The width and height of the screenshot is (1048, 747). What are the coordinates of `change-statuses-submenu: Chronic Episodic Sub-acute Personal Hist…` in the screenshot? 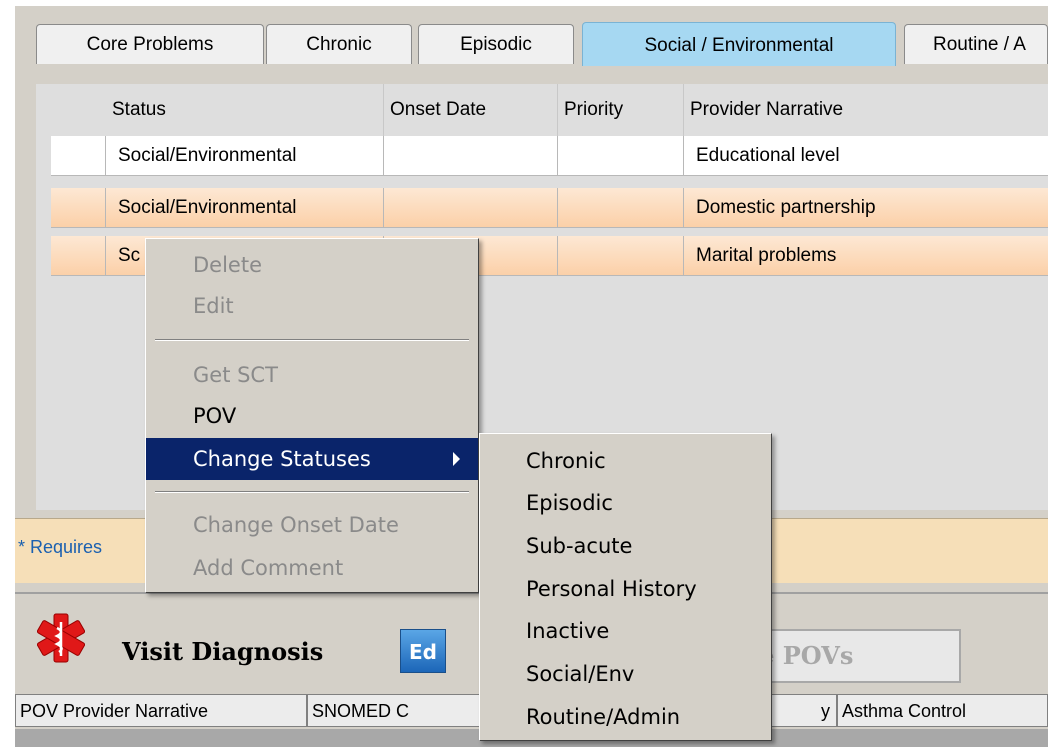 It's located at (625, 587).